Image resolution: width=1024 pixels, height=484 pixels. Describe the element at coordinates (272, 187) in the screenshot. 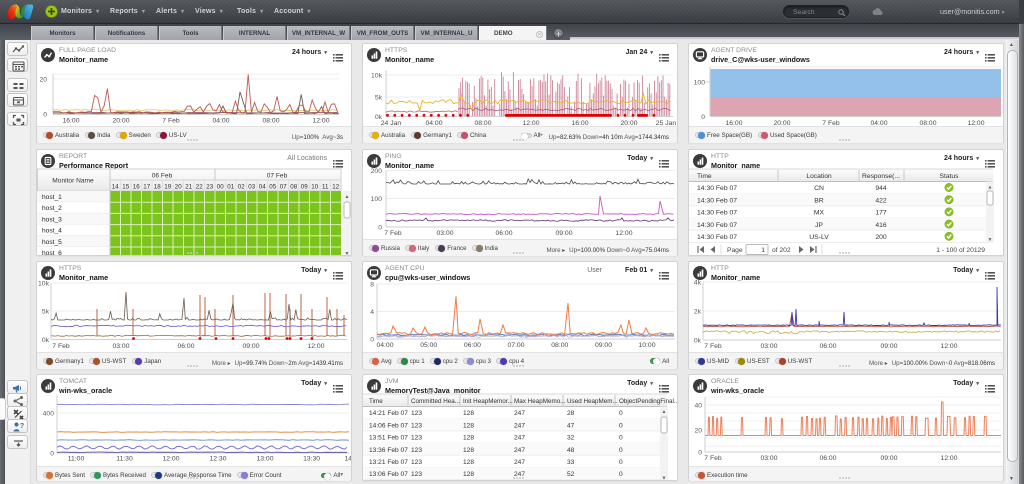

I see `svg-text: 05` at that location.